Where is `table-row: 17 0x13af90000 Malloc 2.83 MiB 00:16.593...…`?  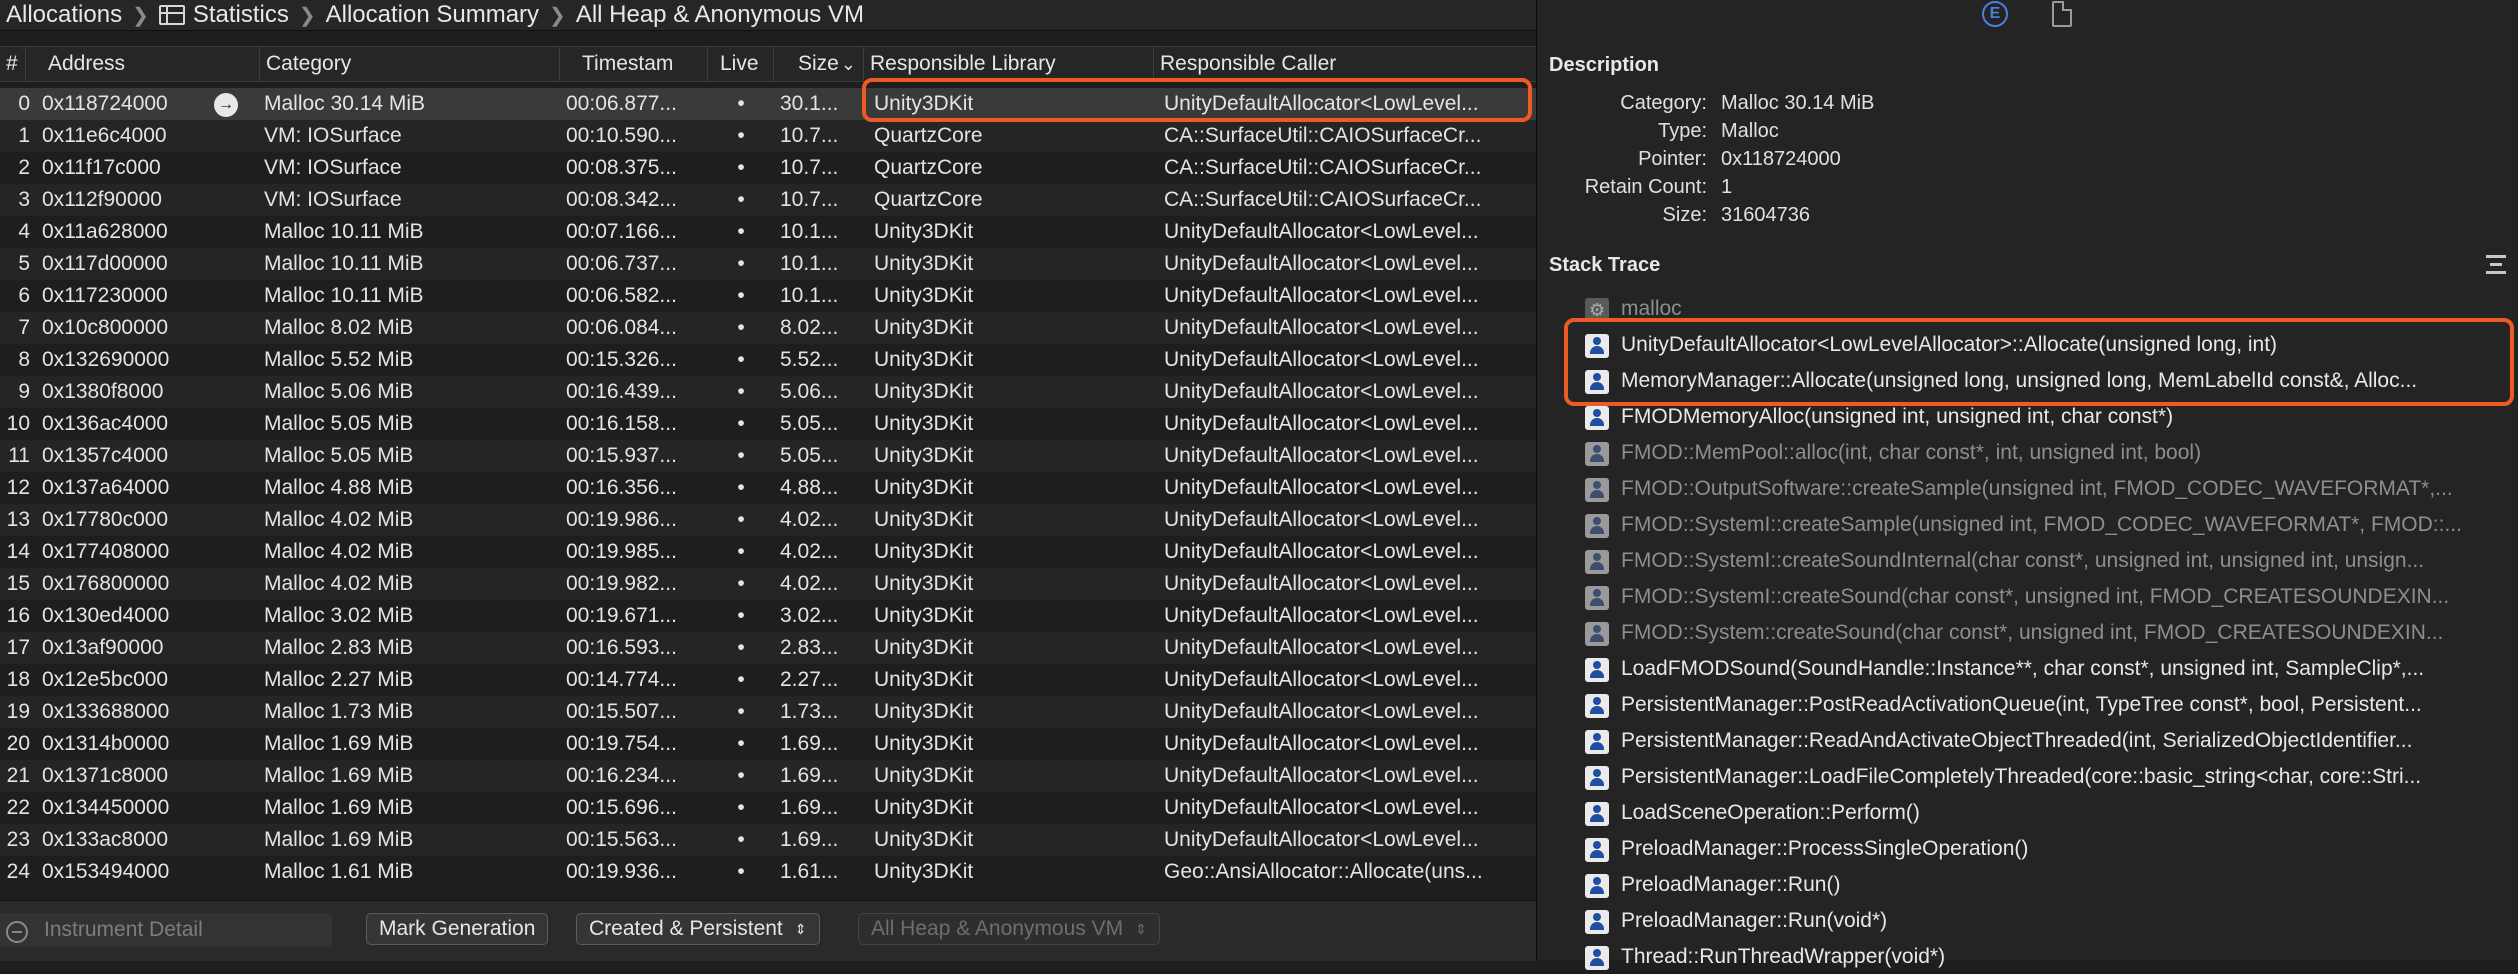
table-row: 17 0x13af90000 Malloc 2.83 MiB 00:16.593...… is located at coordinates (768, 648).